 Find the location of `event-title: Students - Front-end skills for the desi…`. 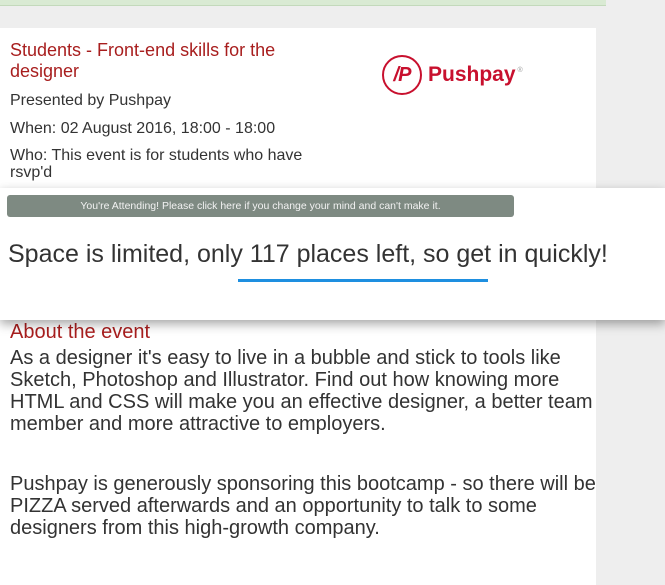

event-title: Students - Front-end skills for the desi… is located at coordinates (175, 61).